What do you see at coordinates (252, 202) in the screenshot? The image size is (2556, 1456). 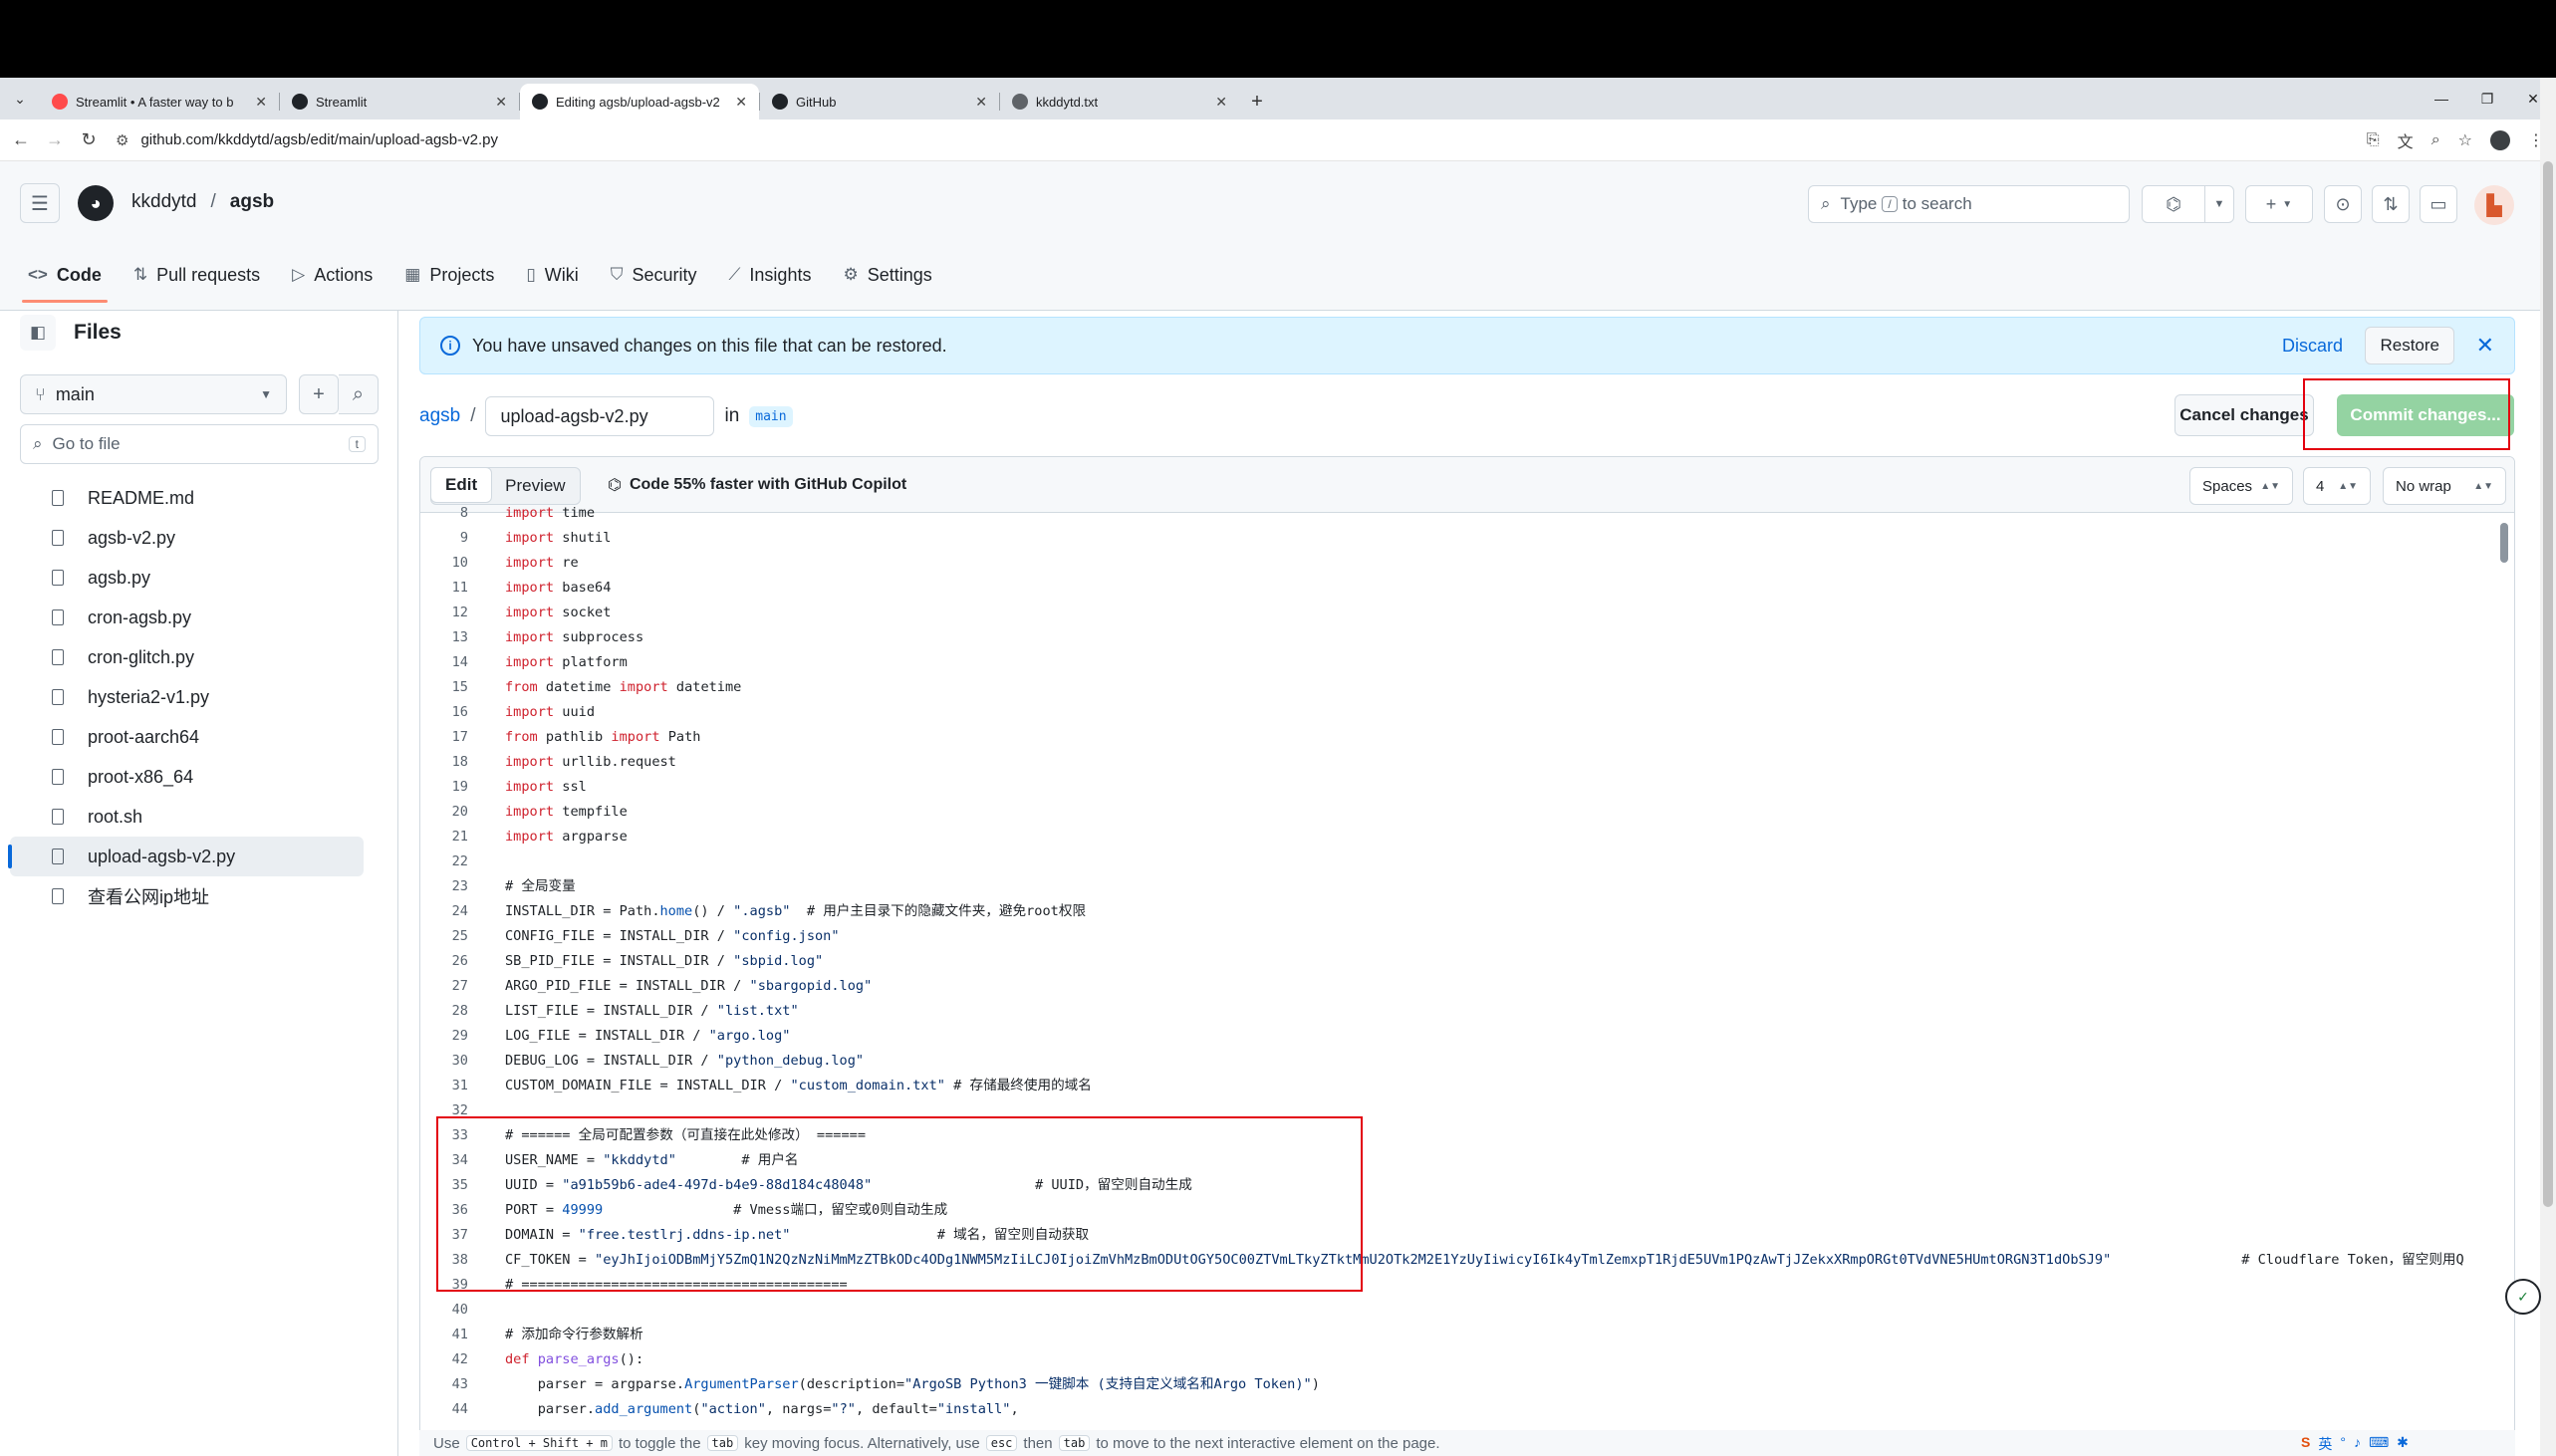 I see `repo-link: agsb` at bounding box center [252, 202].